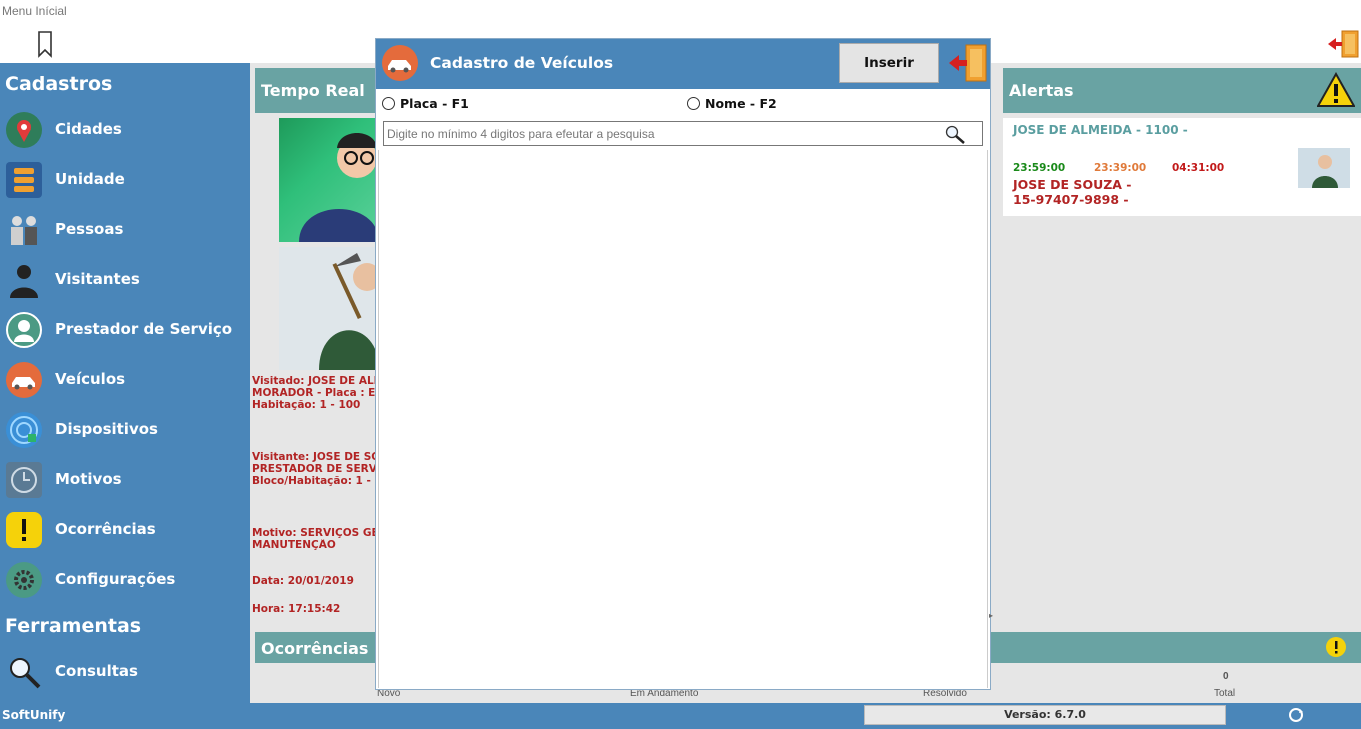 The width and height of the screenshot is (1361, 729). Describe the element at coordinates (314, 533) in the screenshot. I see `reason-line: Motivo: SERVIÇOS GERAIS` at that location.